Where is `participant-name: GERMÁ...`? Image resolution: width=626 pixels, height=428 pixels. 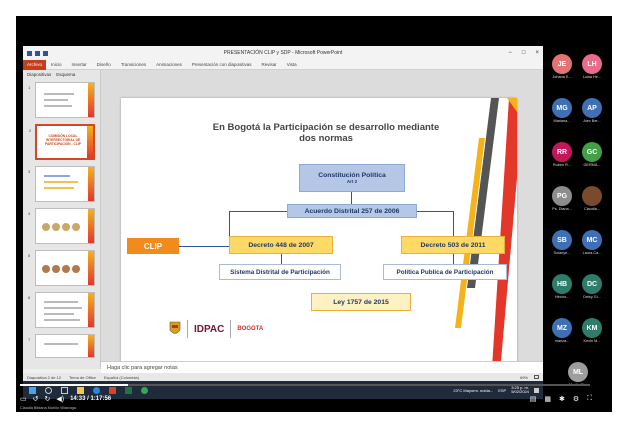 participant-name: GERMÁ... is located at coordinates (592, 165).